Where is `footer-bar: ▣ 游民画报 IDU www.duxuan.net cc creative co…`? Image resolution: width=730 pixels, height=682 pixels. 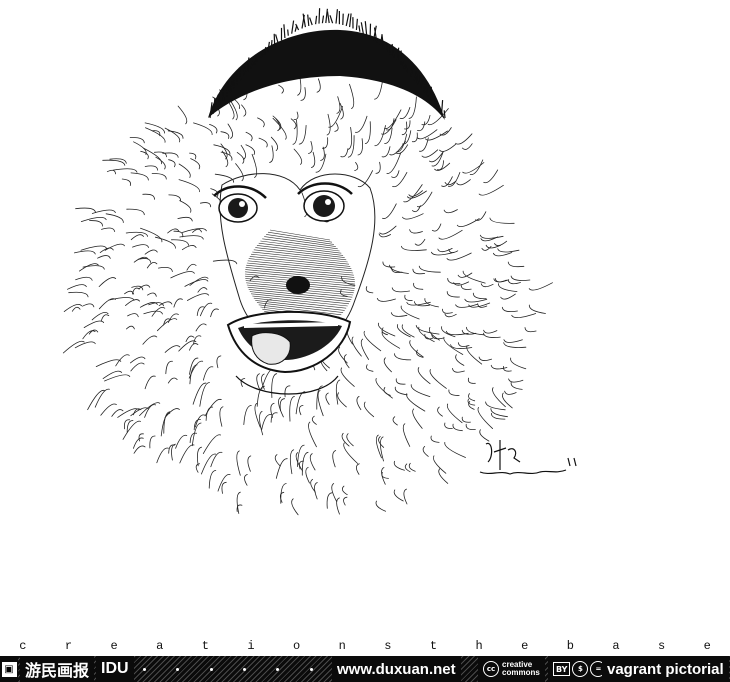 footer-bar: ▣ 游民画报 IDU www.duxuan.net cc creative co… is located at coordinates (365, 669).